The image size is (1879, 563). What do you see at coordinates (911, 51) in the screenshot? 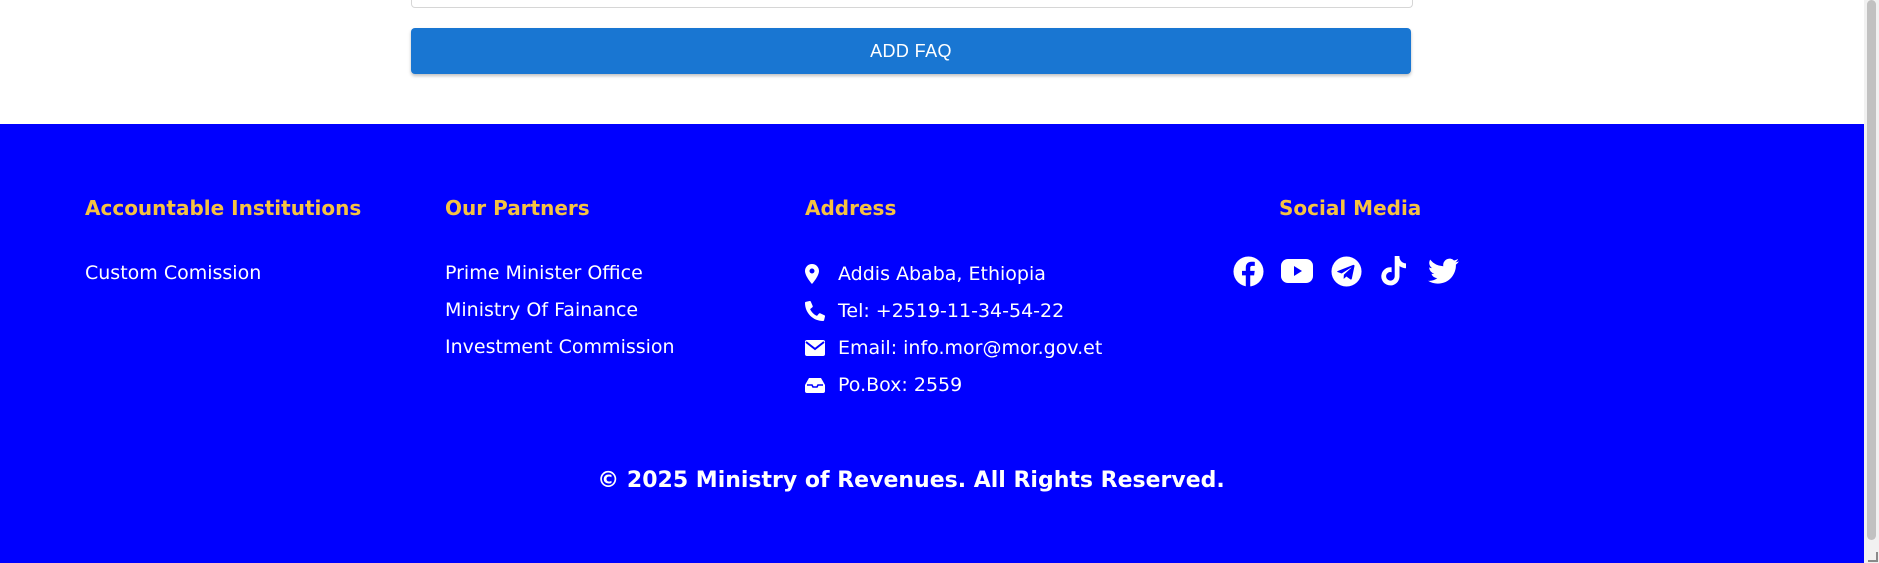
I see `add-faq-button: ADD FAQ` at bounding box center [911, 51].